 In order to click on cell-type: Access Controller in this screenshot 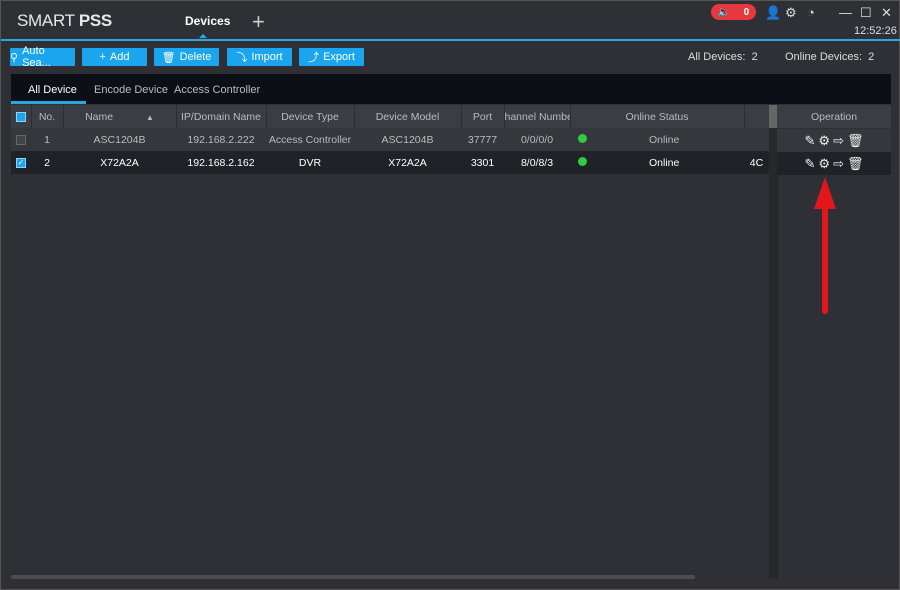, I will do `click(310, 139)`.